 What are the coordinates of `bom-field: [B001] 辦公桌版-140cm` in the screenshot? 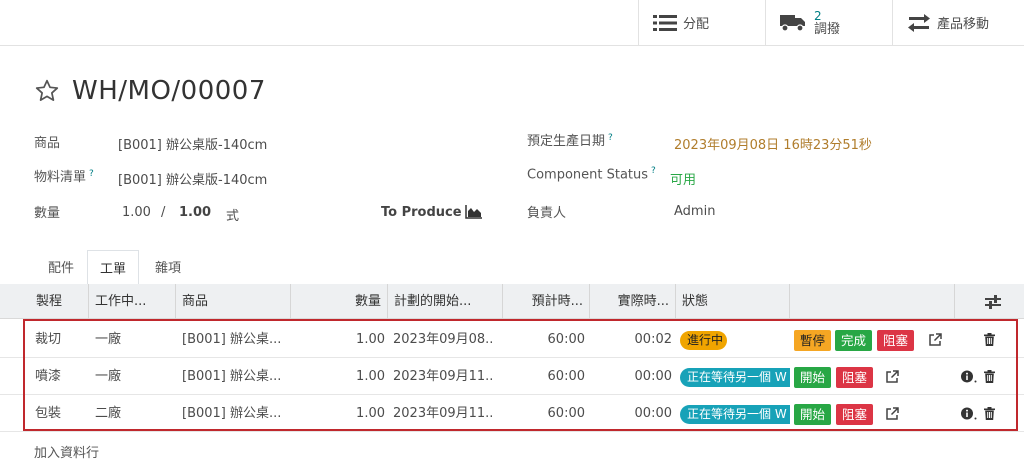 It's located at (192, 178).